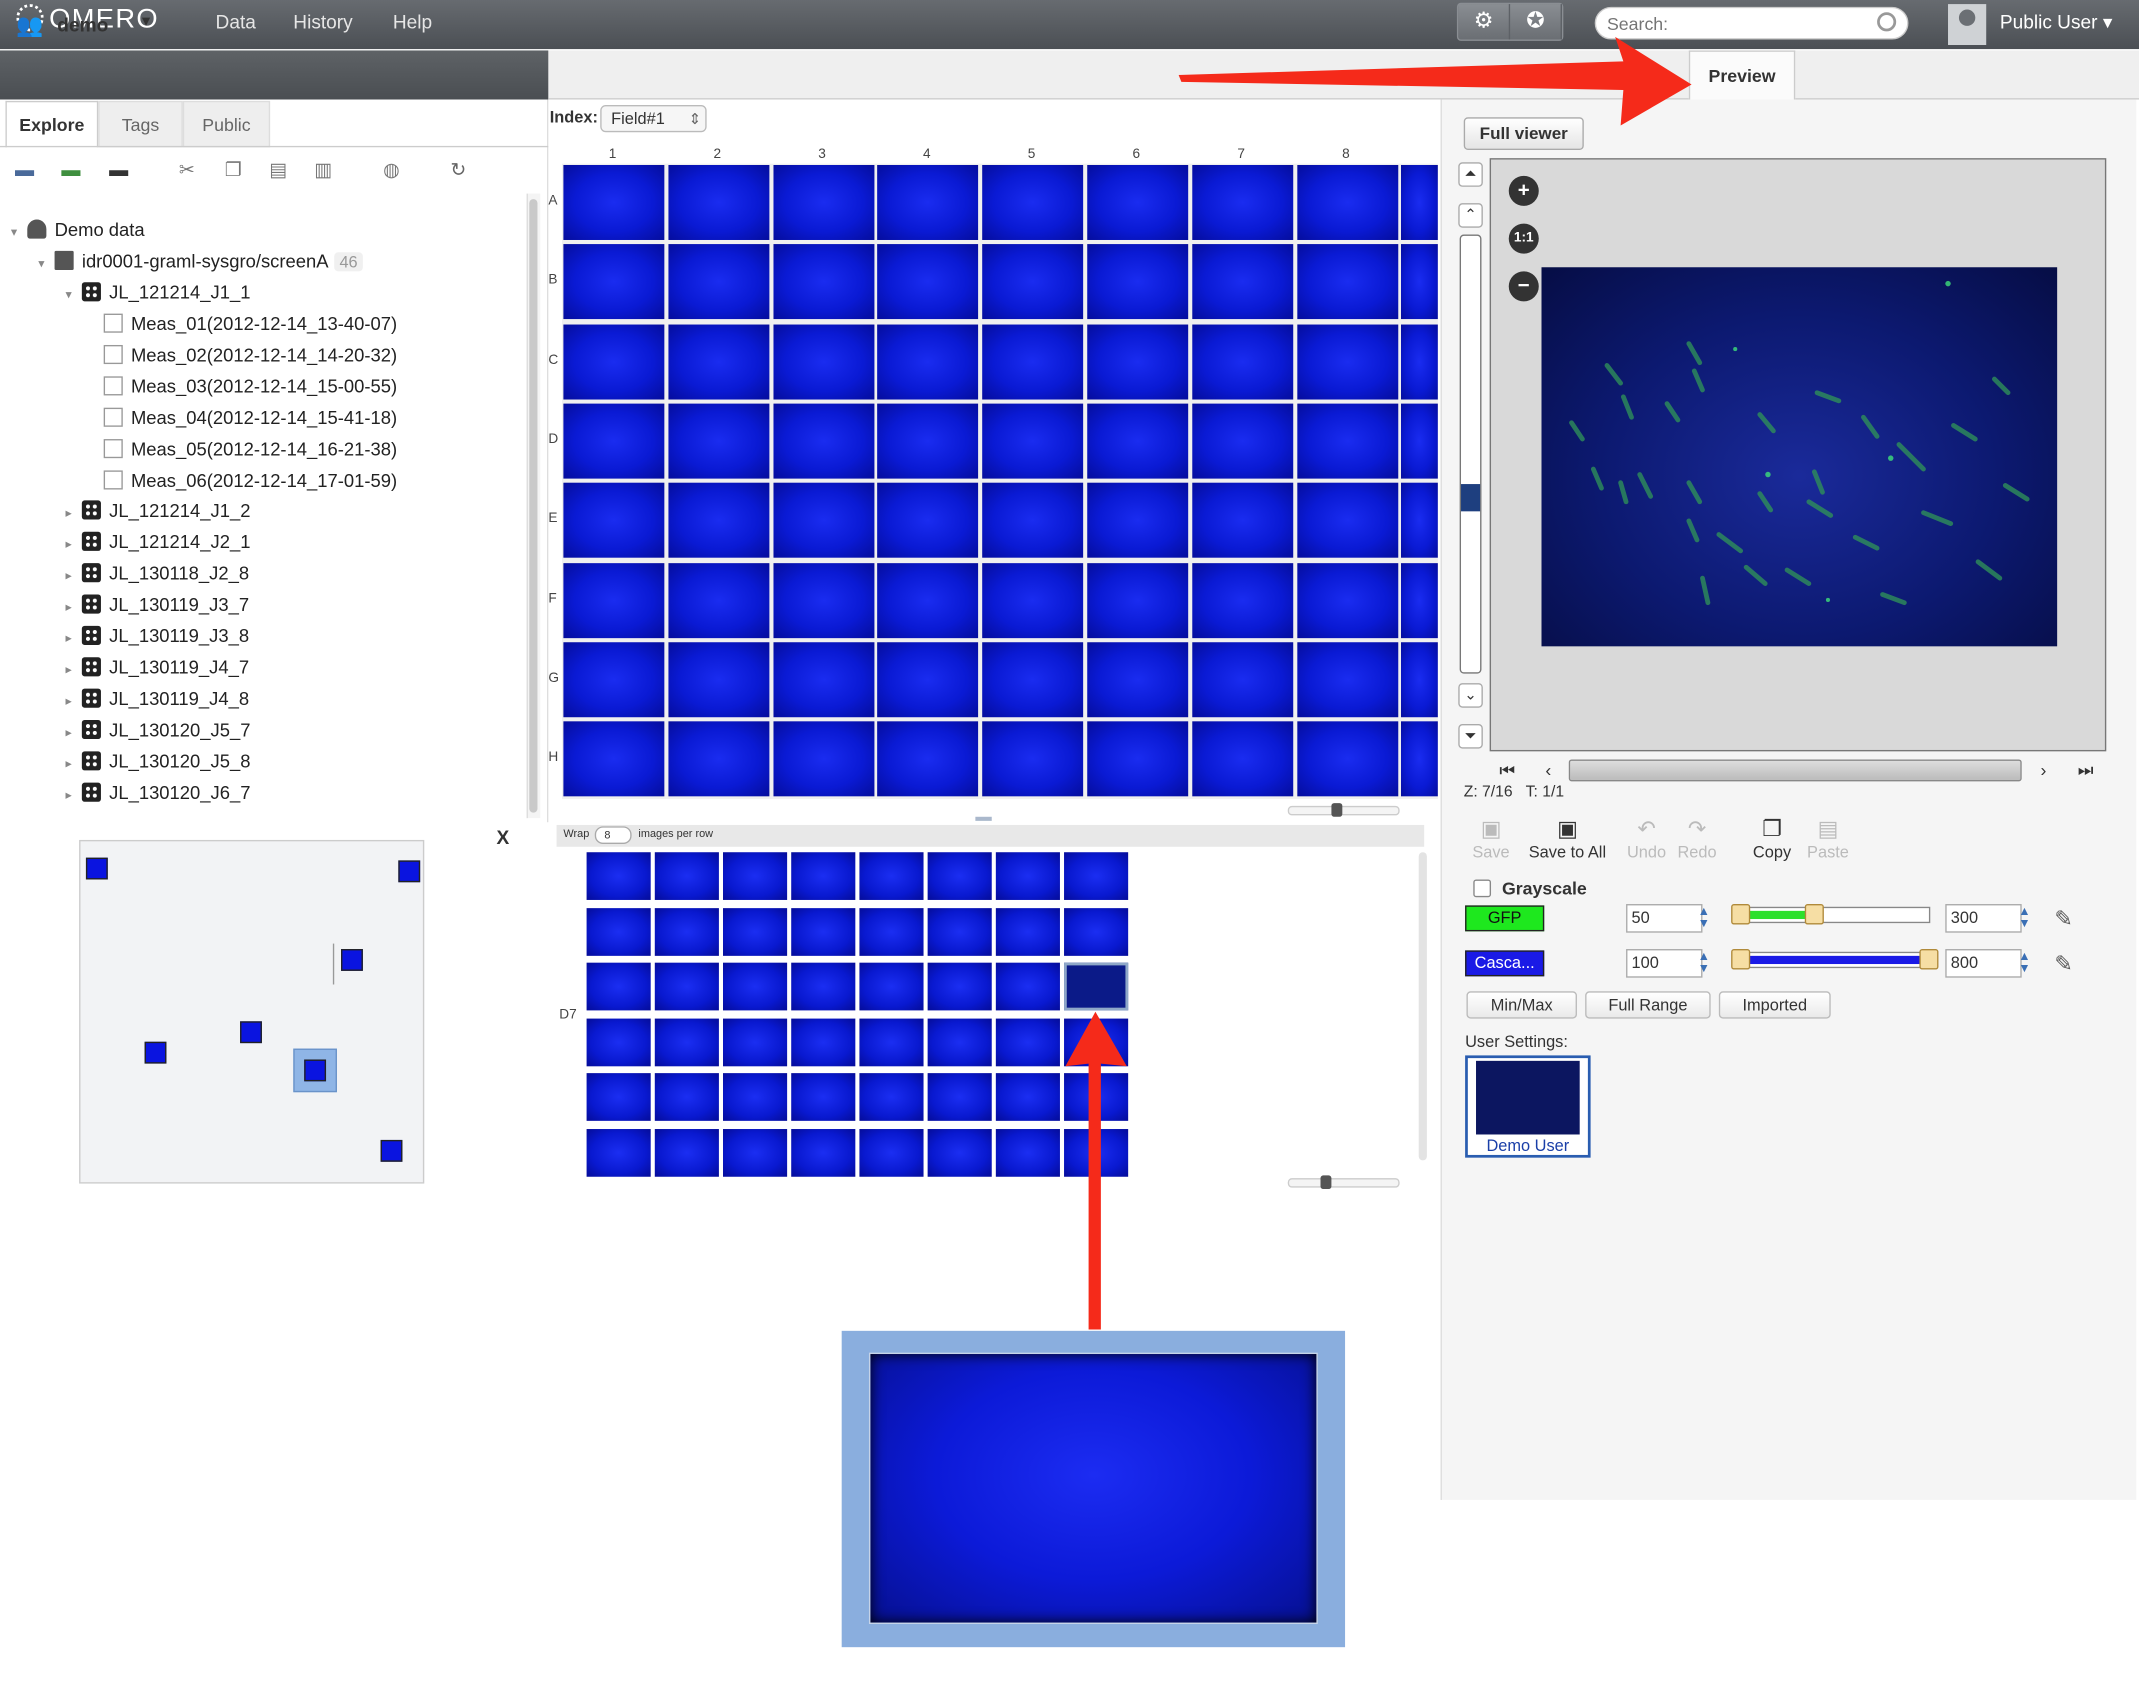 This screenshot has width=2139, height=1684. Describe the element at coordinates (242, 354) in the screenshot. I see `tree-acquisition: Meas_02(2012-12-14_14-20-32)` at that location.